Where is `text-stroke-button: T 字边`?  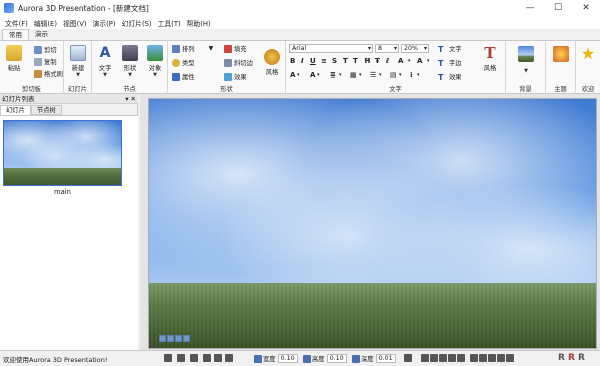
text-stroke-button: T 字边 is located at coordinates (450, 63).